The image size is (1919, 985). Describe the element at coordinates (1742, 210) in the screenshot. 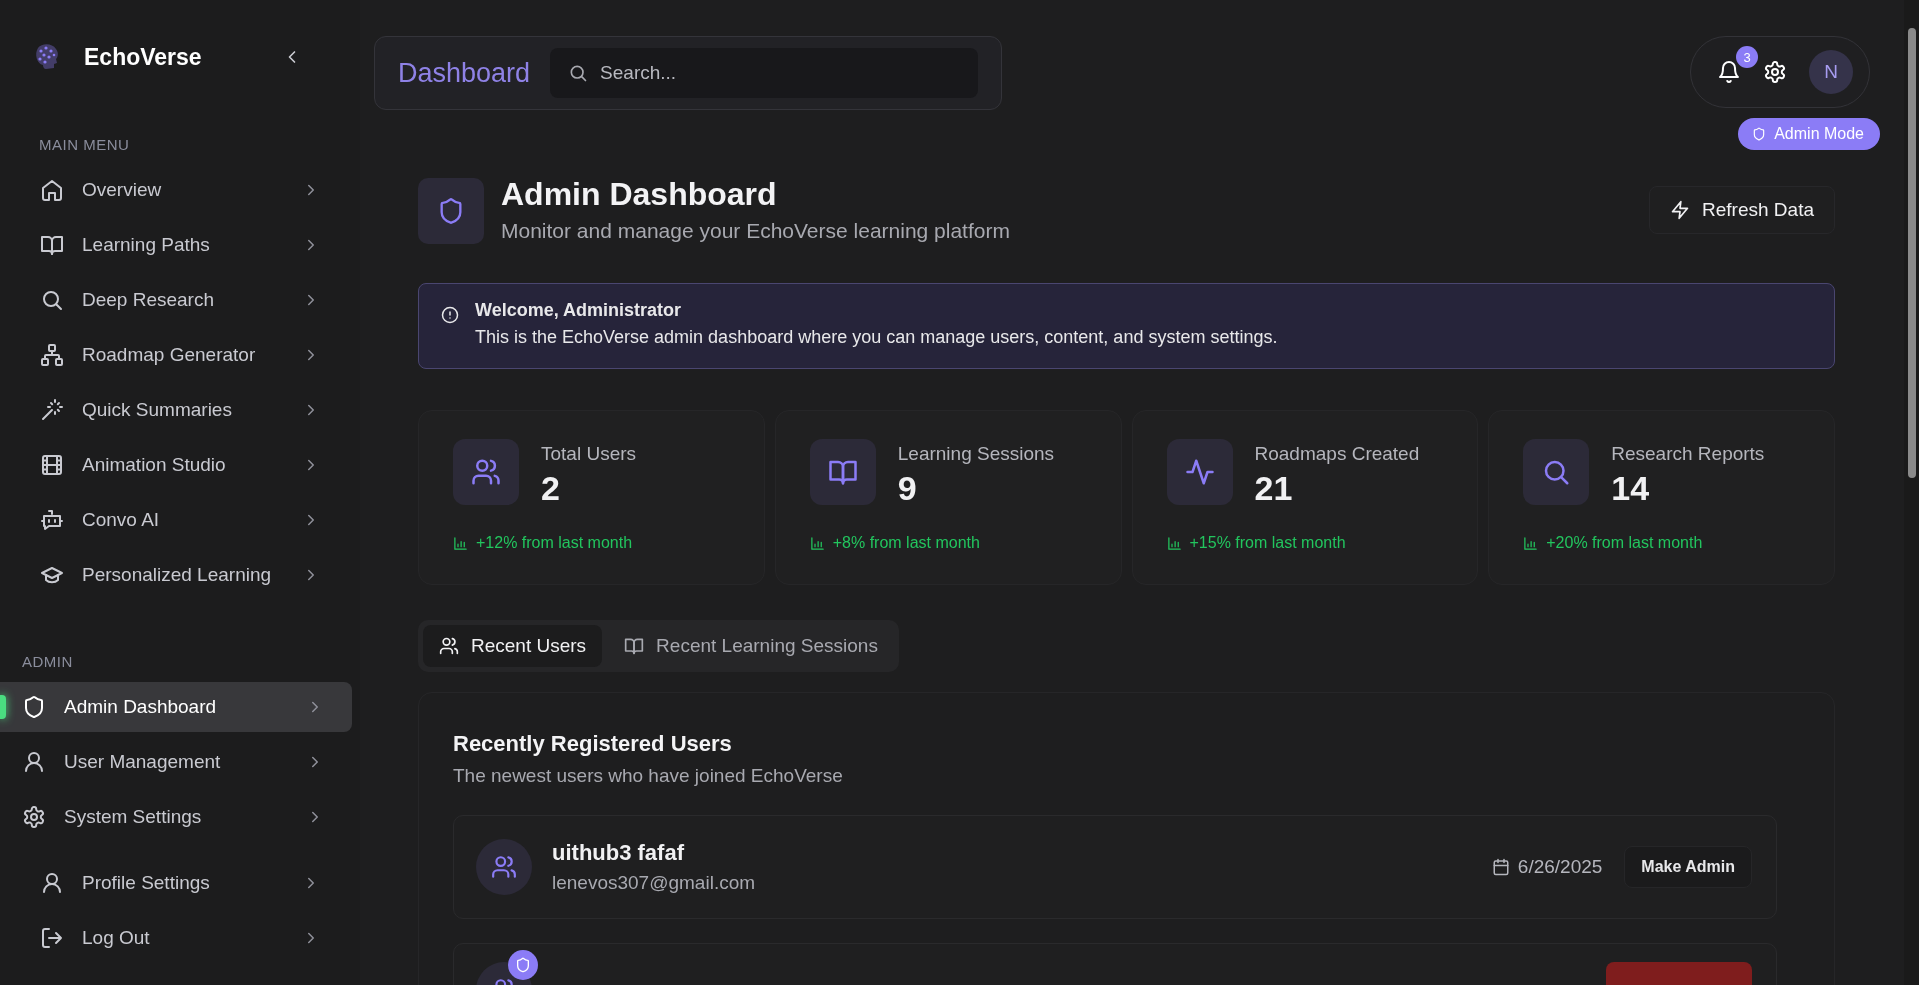

I see `refresh-button: Refresh Data` at that location.